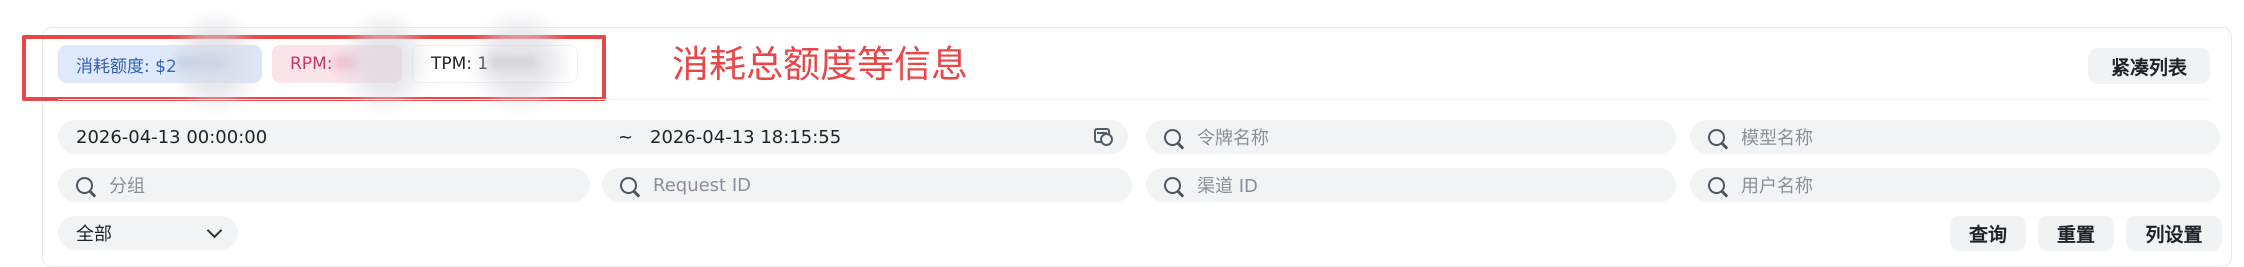 The height and width of the screenshot is (267, 2244). I want to click on column-settings-button: 列设置, so click(2174, 233).